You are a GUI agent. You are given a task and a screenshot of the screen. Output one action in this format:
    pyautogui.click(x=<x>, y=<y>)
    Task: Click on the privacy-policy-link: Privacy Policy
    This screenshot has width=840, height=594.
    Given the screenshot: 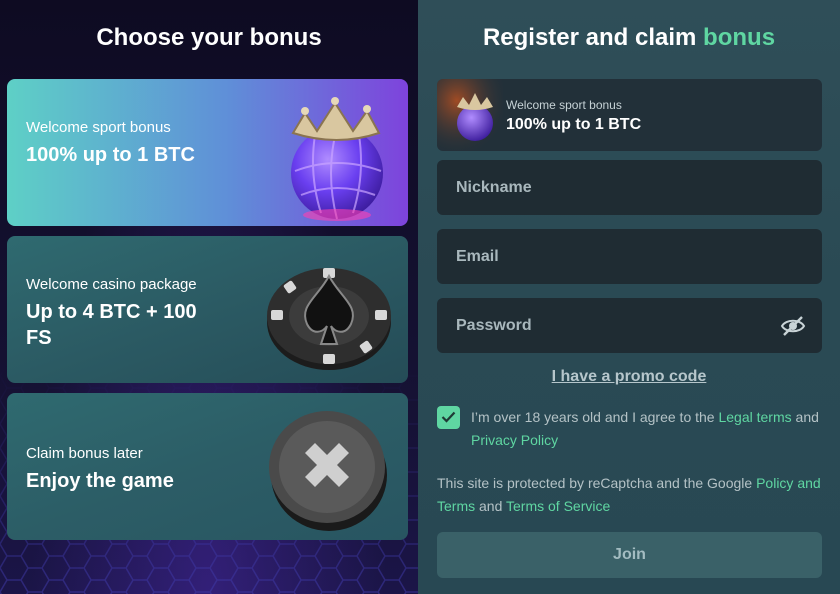 What is the action you would take?
    pyautogui.click(x=514, y=440)
    